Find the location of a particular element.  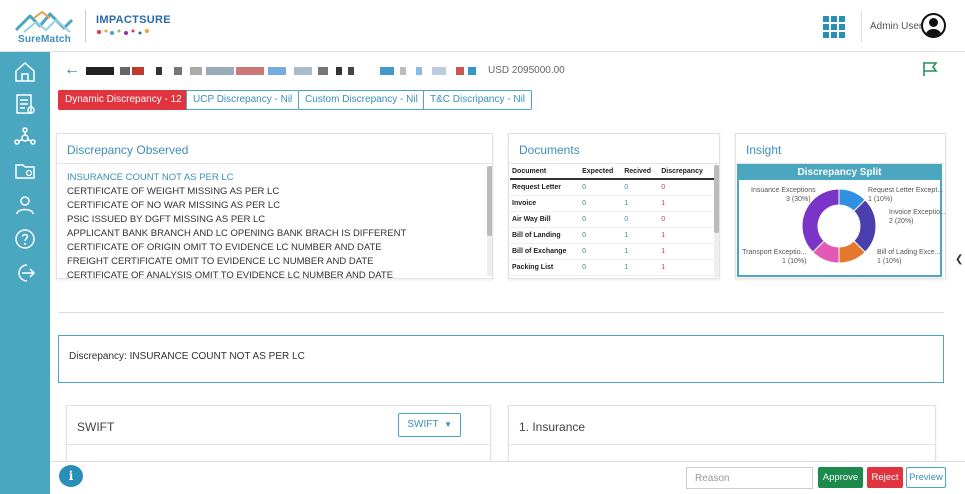

doc-name: Air Way Bill is located at coordinates (545, 219).